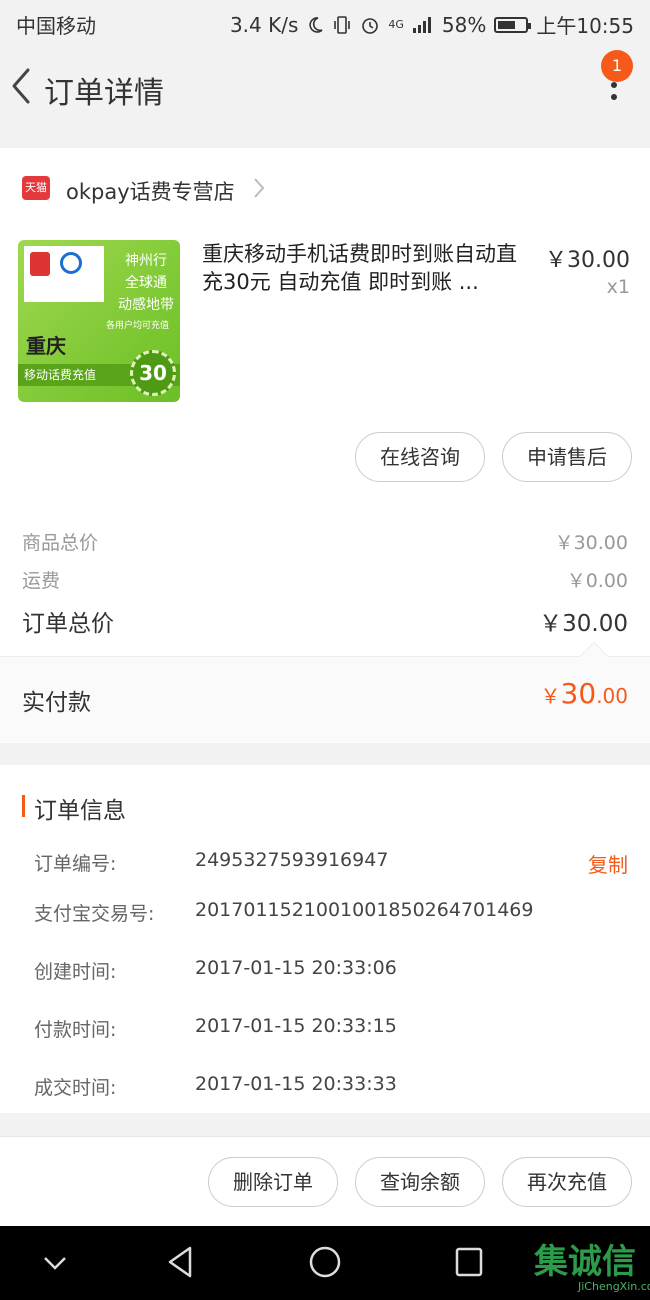 This screenshot has height=1300, width=650. What do you see at coordinates (584, 693) in the screenshot?
I see `paid-value: ￥30.00` at bounding box center [584, 693].